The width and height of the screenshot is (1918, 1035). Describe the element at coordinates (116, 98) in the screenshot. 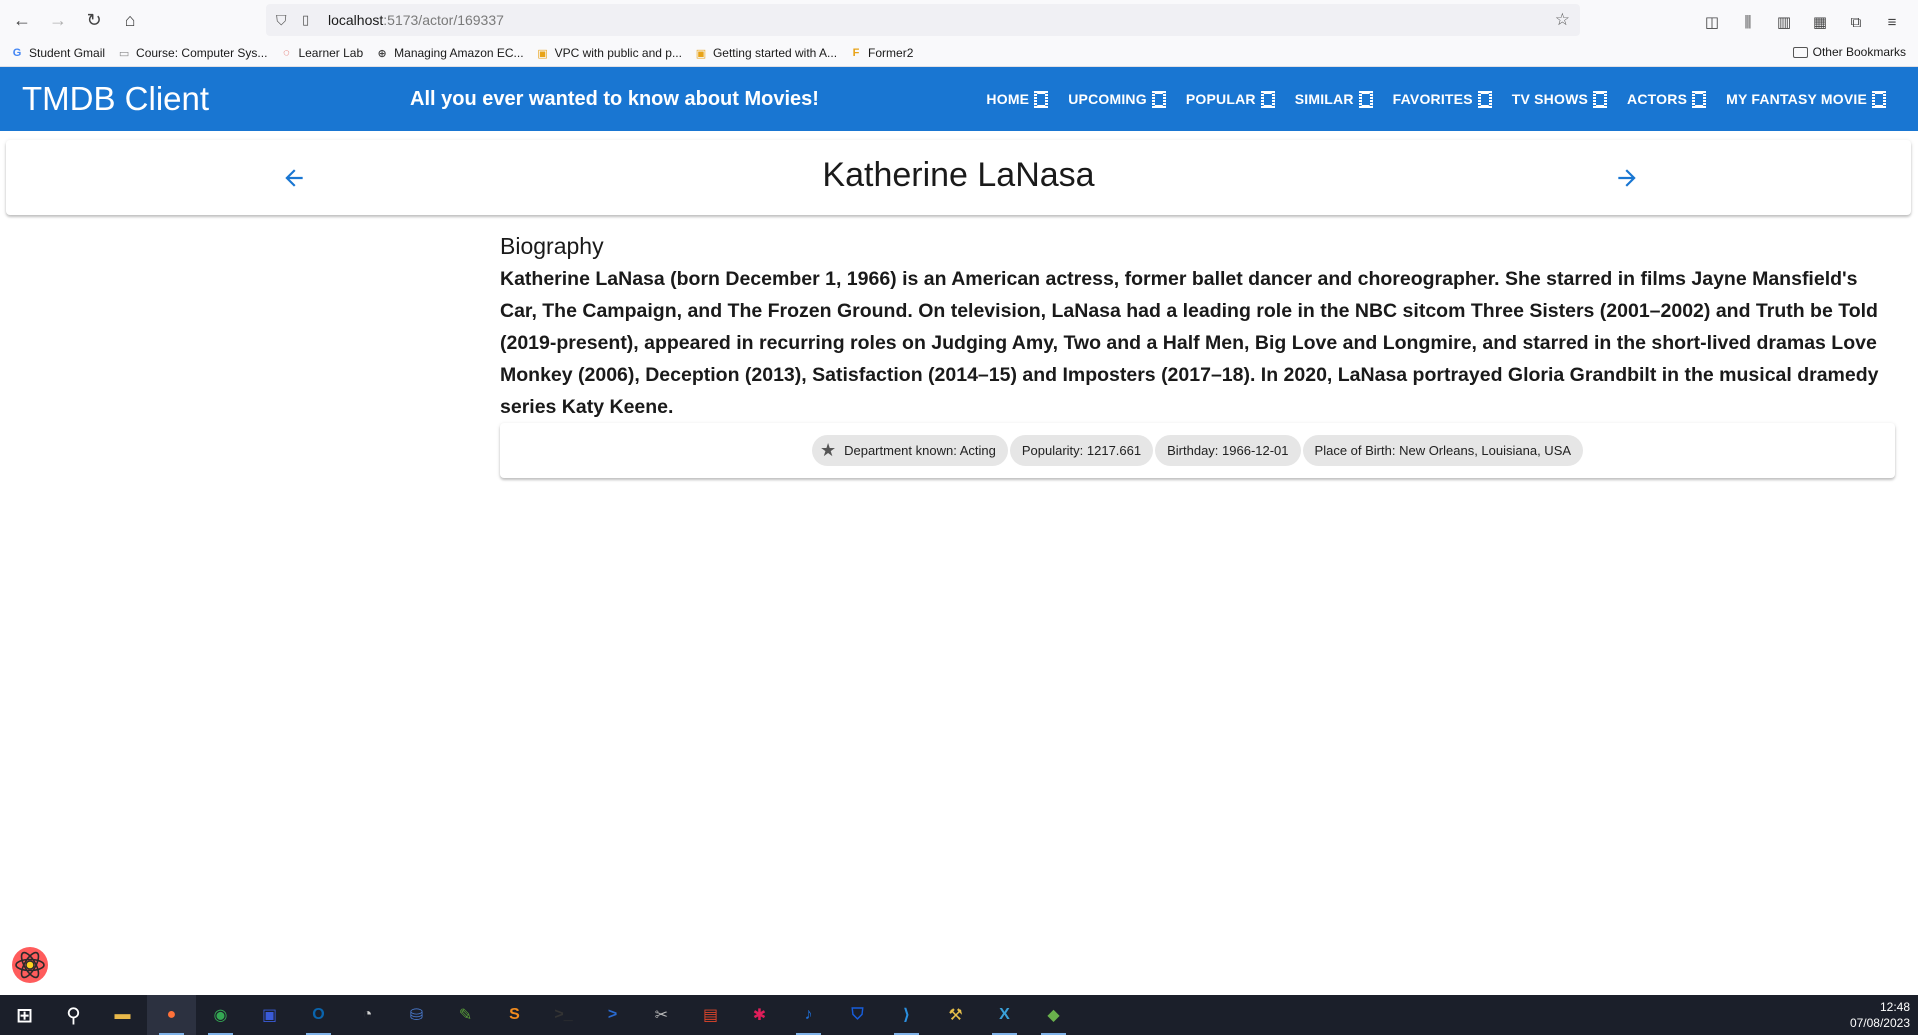

I see `app-title: TMDB Client` at that location.